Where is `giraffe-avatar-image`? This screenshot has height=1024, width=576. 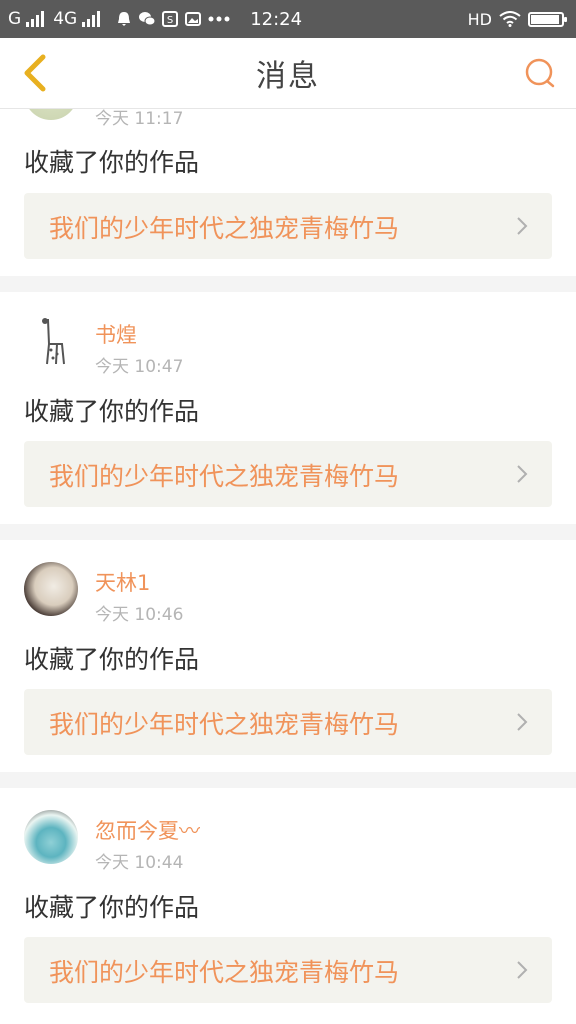
giraffe-avatar-image is located at coordinates (51, 341).